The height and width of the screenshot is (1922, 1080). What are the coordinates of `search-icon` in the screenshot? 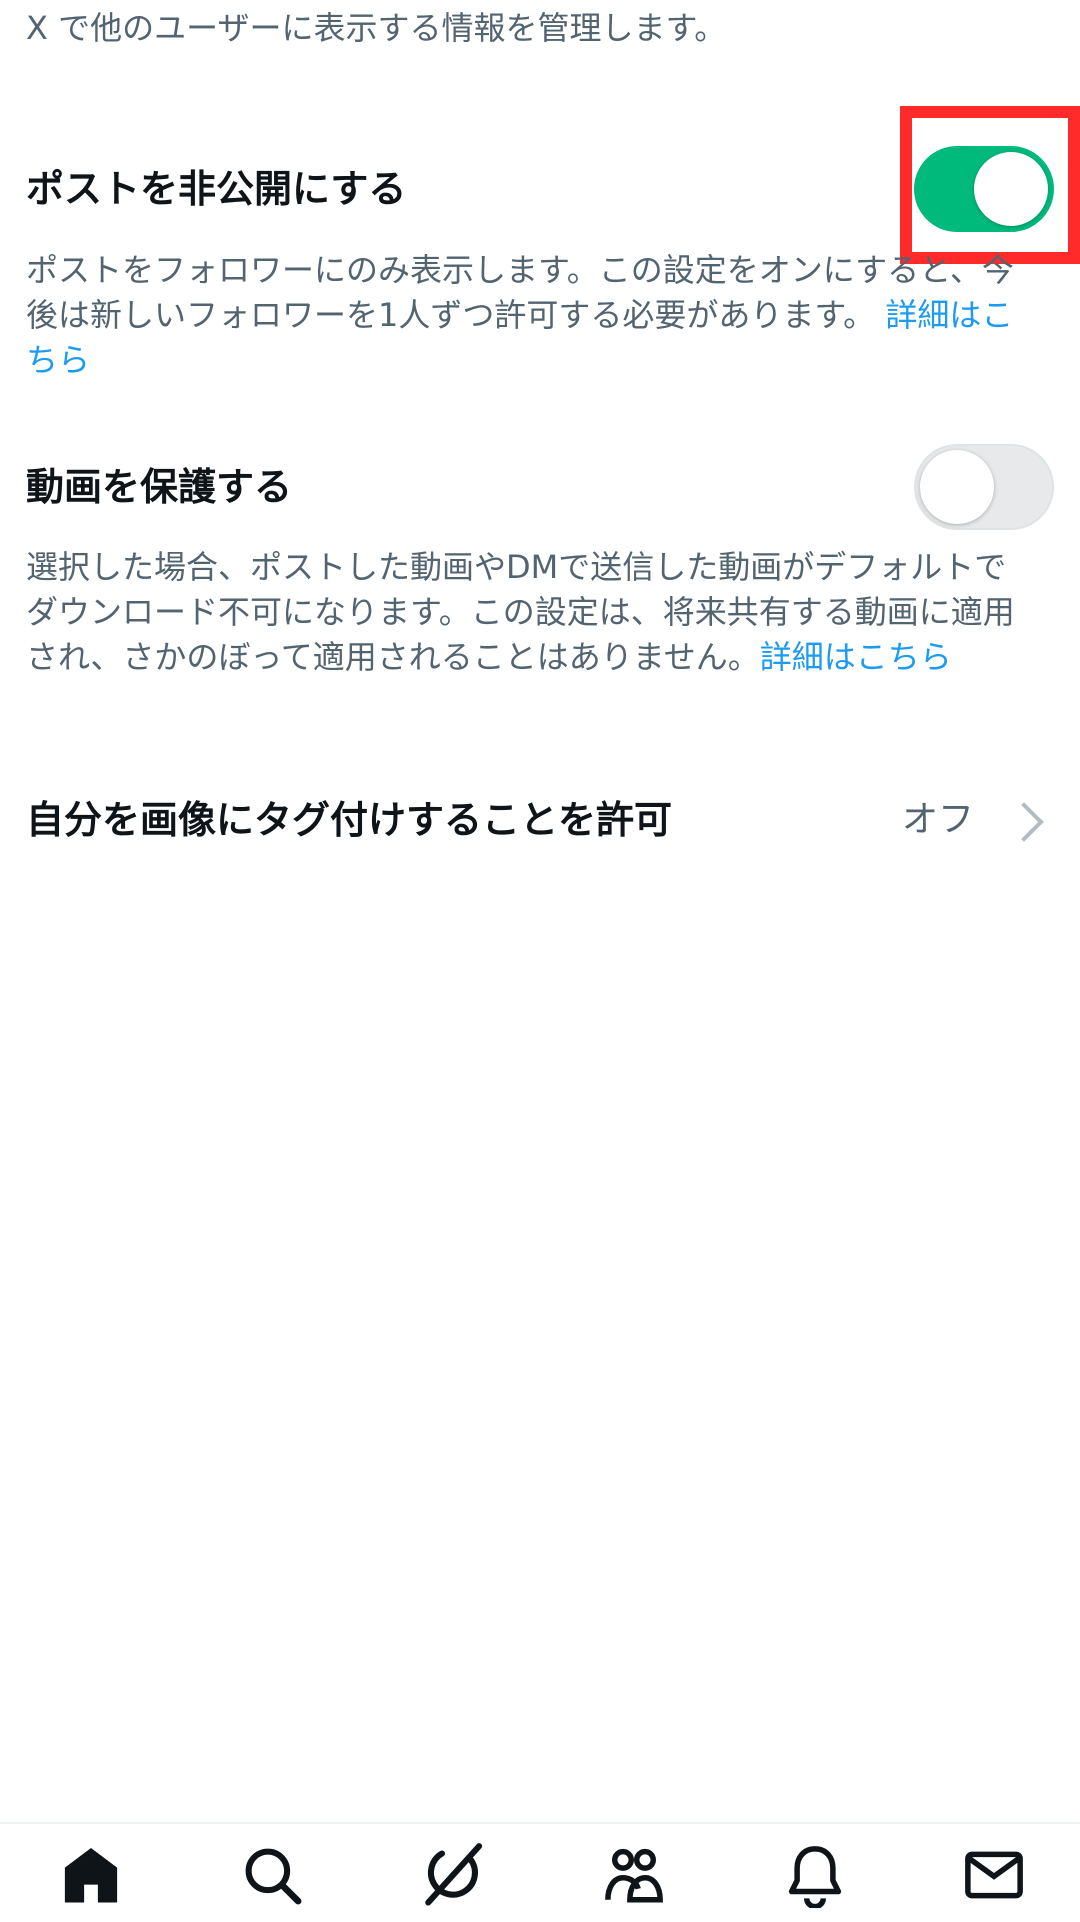 It's located at (272, 1882).